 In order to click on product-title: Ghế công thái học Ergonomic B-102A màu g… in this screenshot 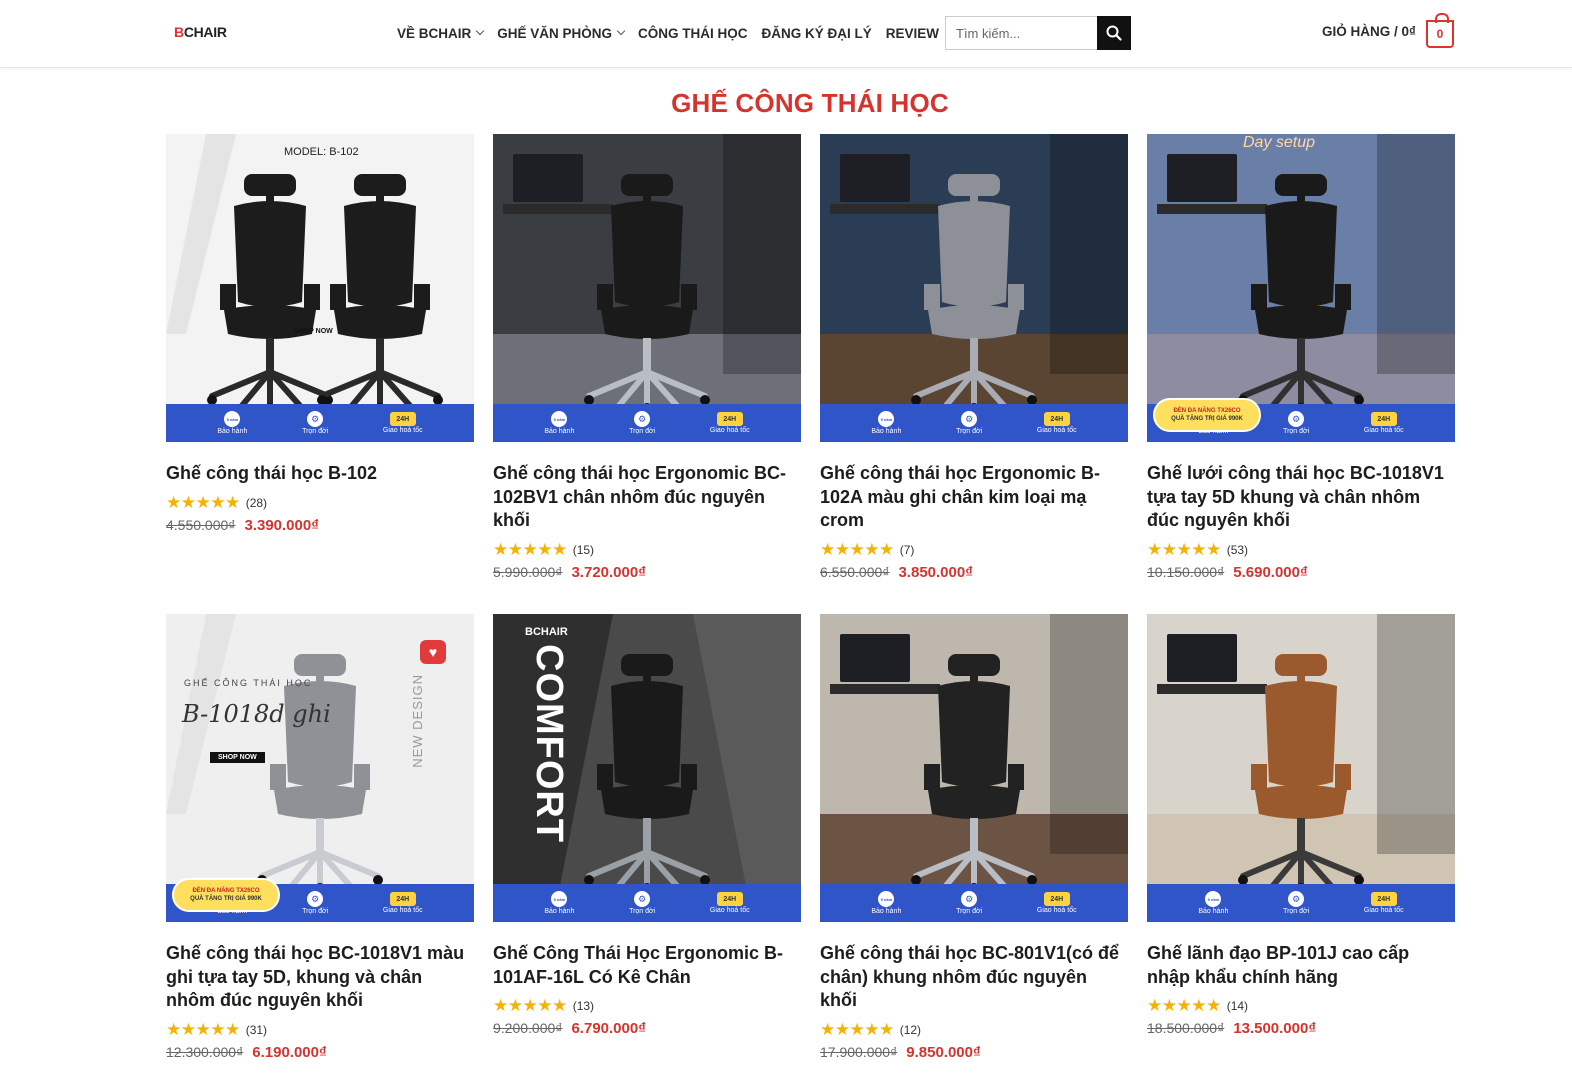, I will do `click(974, 497)`.